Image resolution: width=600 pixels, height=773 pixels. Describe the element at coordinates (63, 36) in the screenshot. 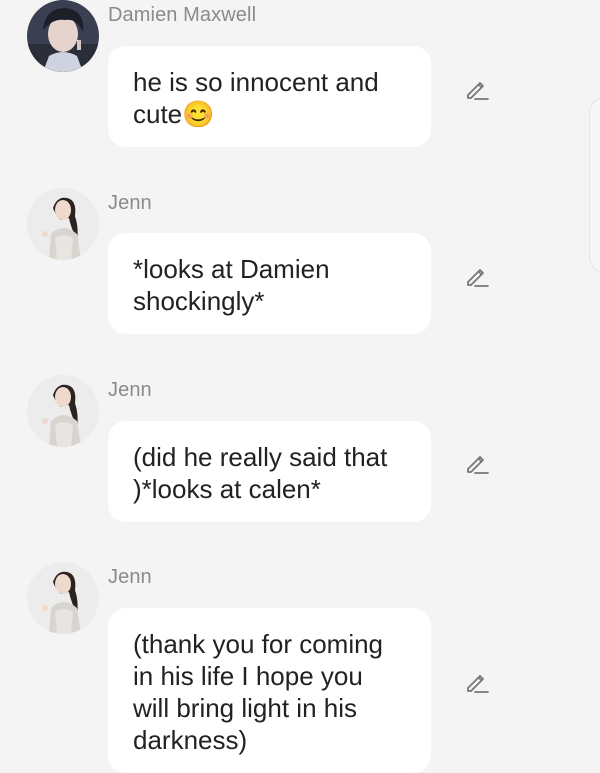

I see `avatar-damien` at that location.